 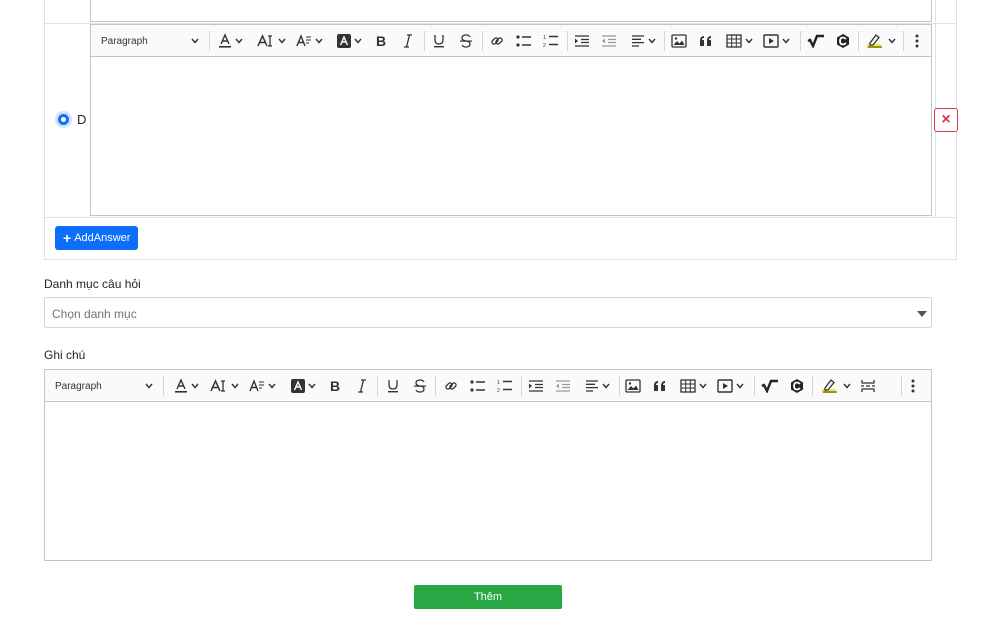 I want to click on link-icon, so click(x=451, y=386).